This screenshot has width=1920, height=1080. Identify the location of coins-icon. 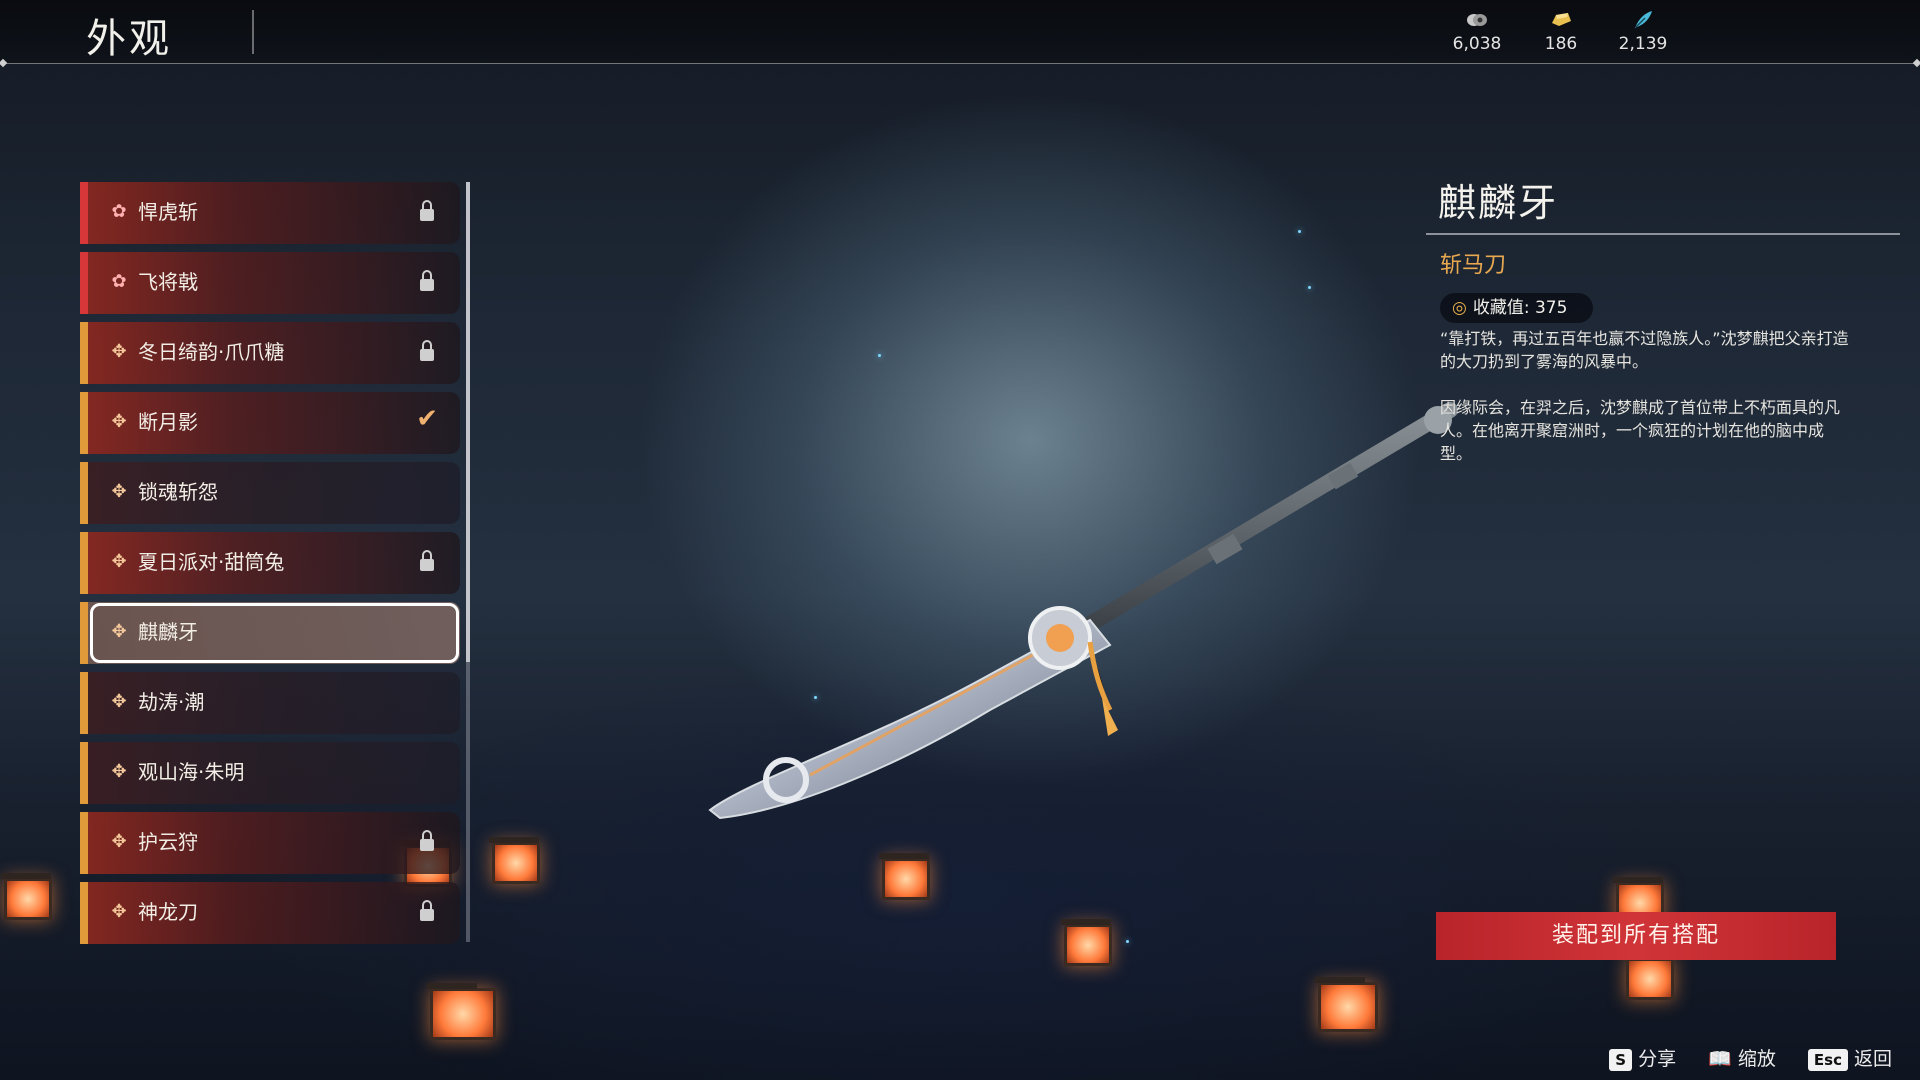
(1477, 20).